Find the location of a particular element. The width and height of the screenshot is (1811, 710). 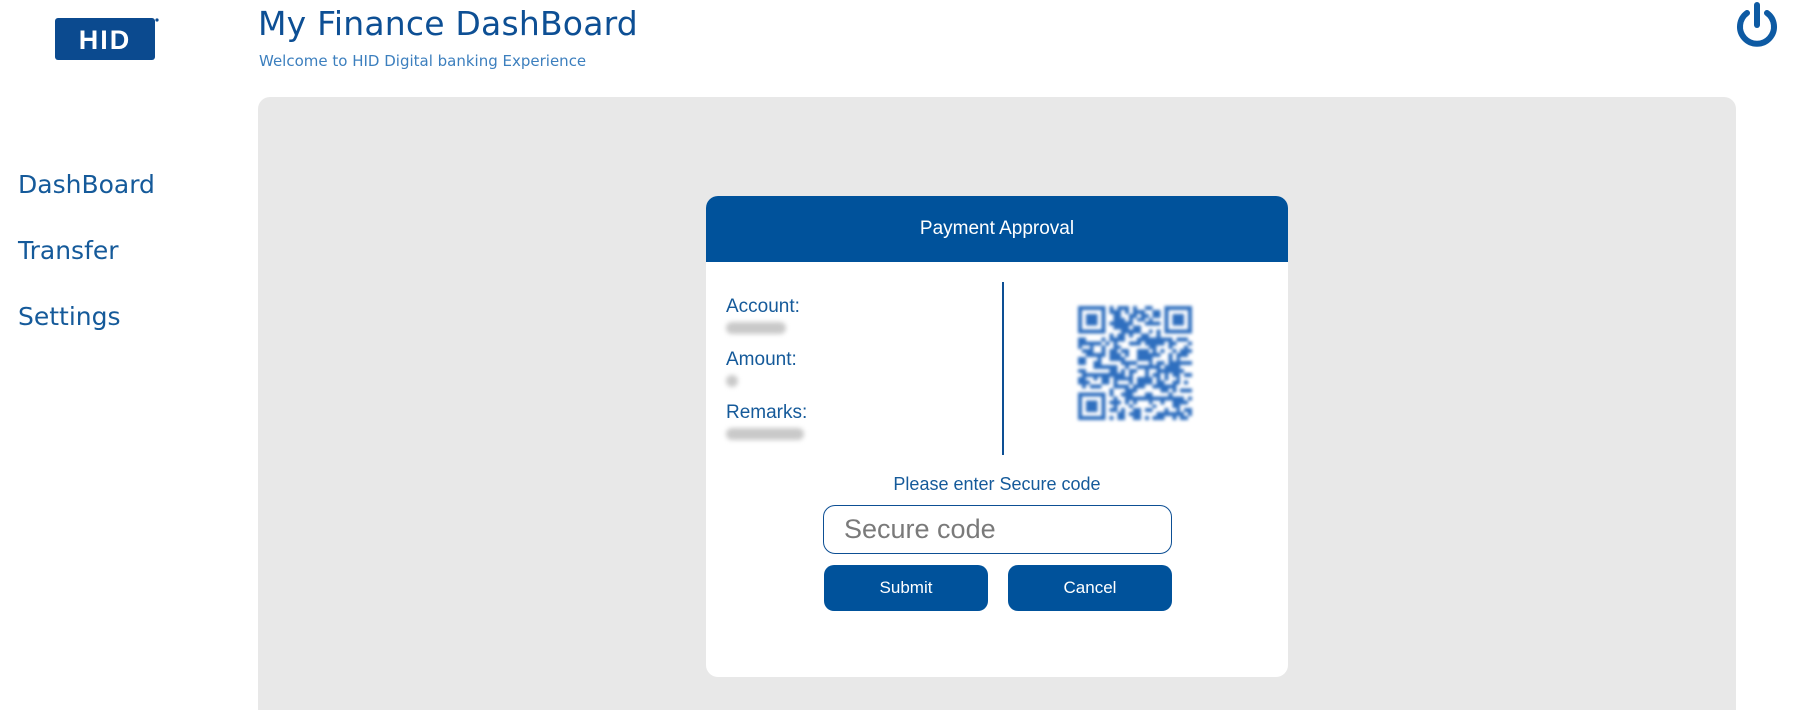

power-button is located at coordinates (1757, 26).